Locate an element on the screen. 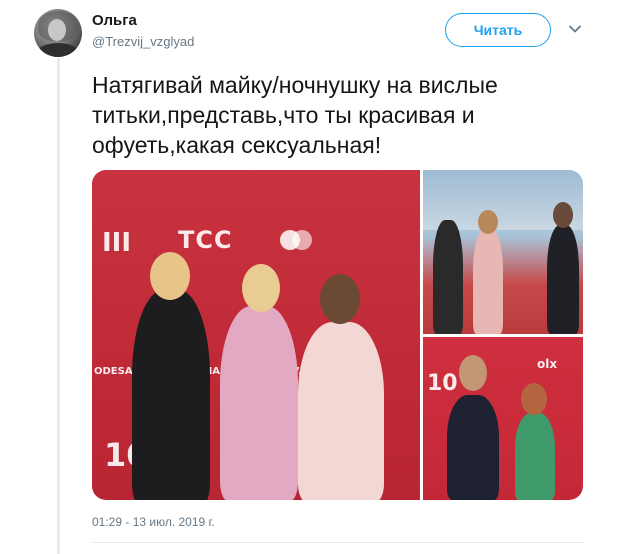 This screenshot has width=620, height=554. figure-woman-black-dress is located at coordinates (171, 395).